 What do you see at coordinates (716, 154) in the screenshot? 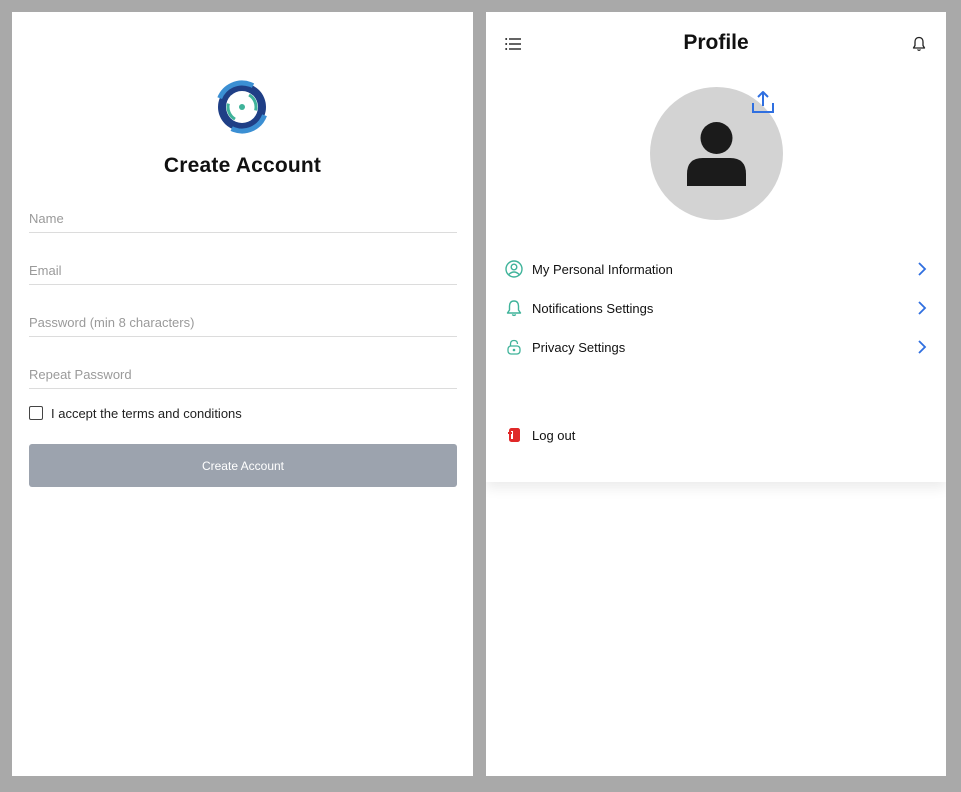
I see `user-silhouette-icon` at bounding box center [716, 154].